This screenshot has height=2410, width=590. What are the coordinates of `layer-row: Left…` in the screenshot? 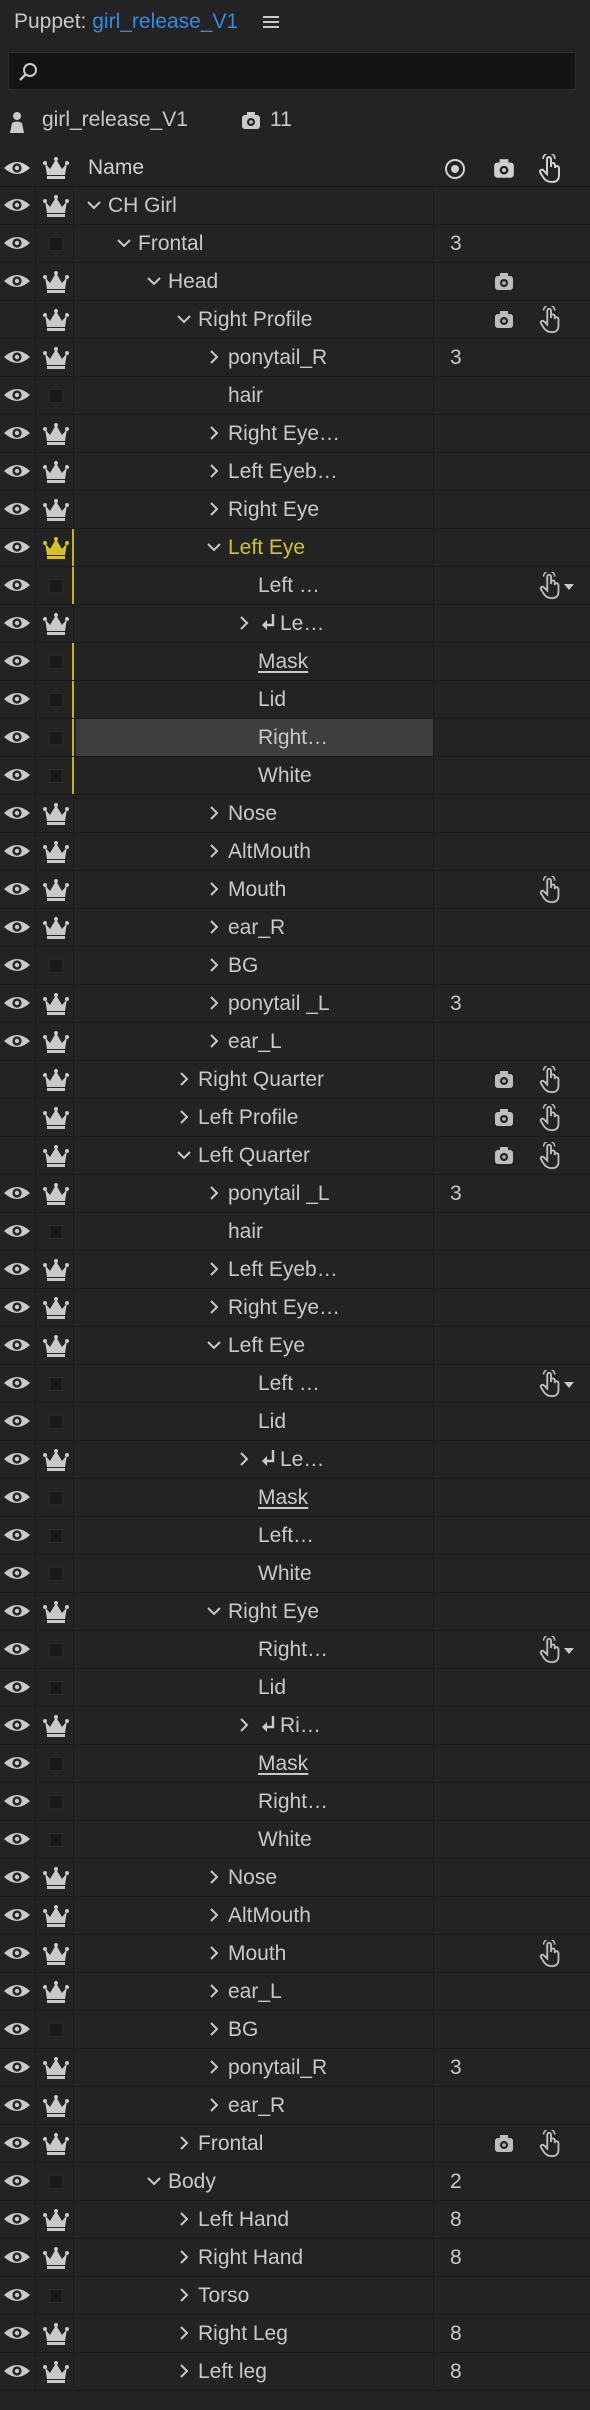 It's located at (295, 1536).